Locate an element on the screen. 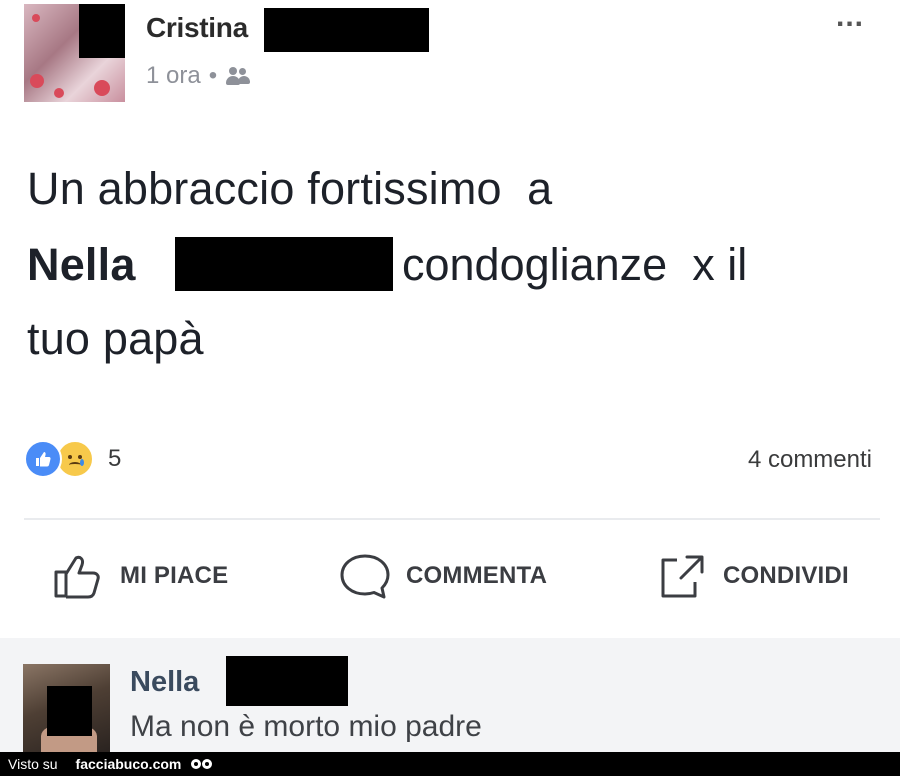  post-text-line-2: condoglianze x il is located at coordinates (575, 264).